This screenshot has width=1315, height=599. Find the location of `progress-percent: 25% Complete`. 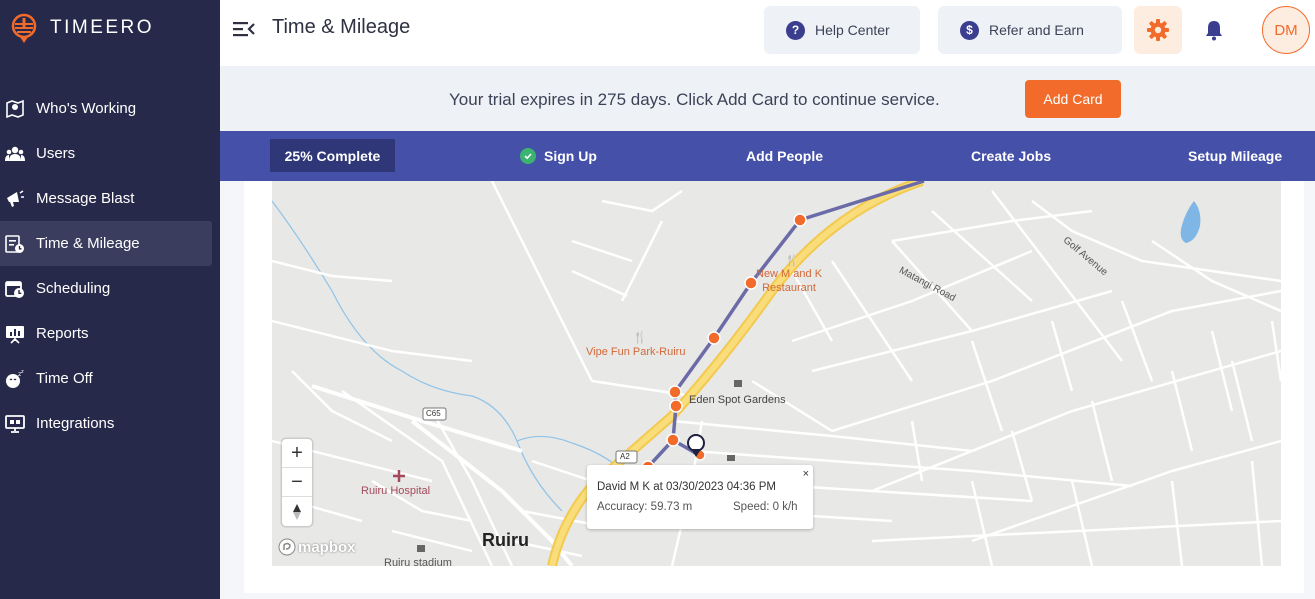

progress-percent: 25% Complete is located at coordinates (332, 155).